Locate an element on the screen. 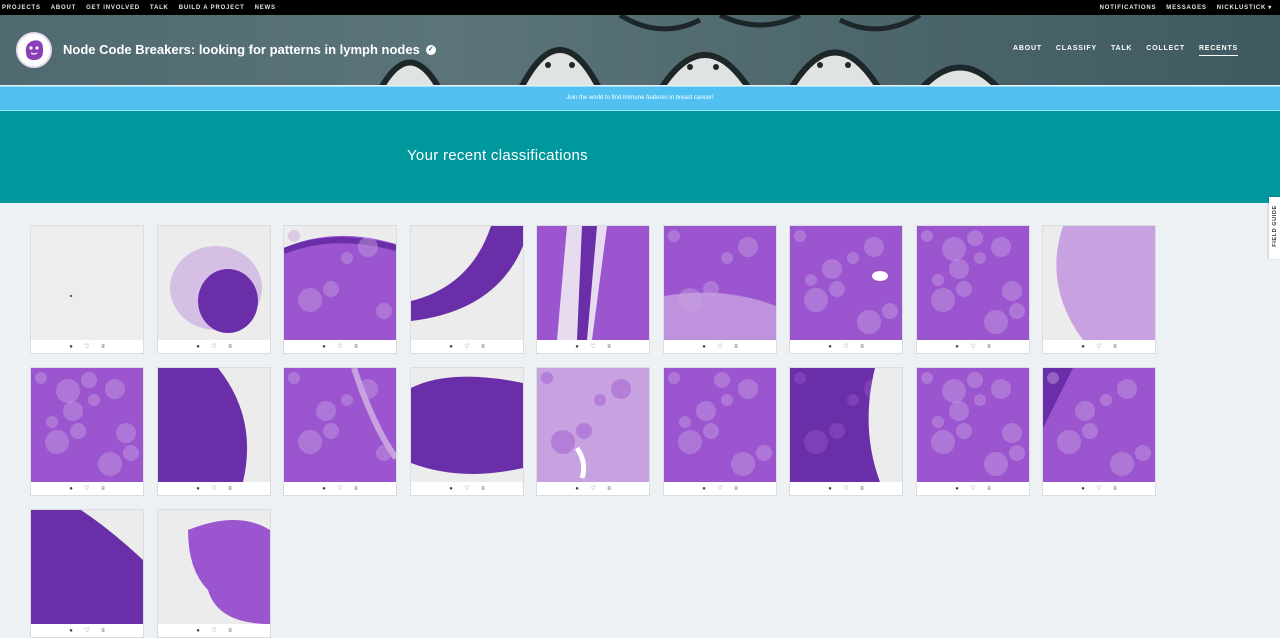 This screenshot has width=1280, height=638. nav-build-a-project: BUILD A PROJECT is located at coordinates (212, 8).